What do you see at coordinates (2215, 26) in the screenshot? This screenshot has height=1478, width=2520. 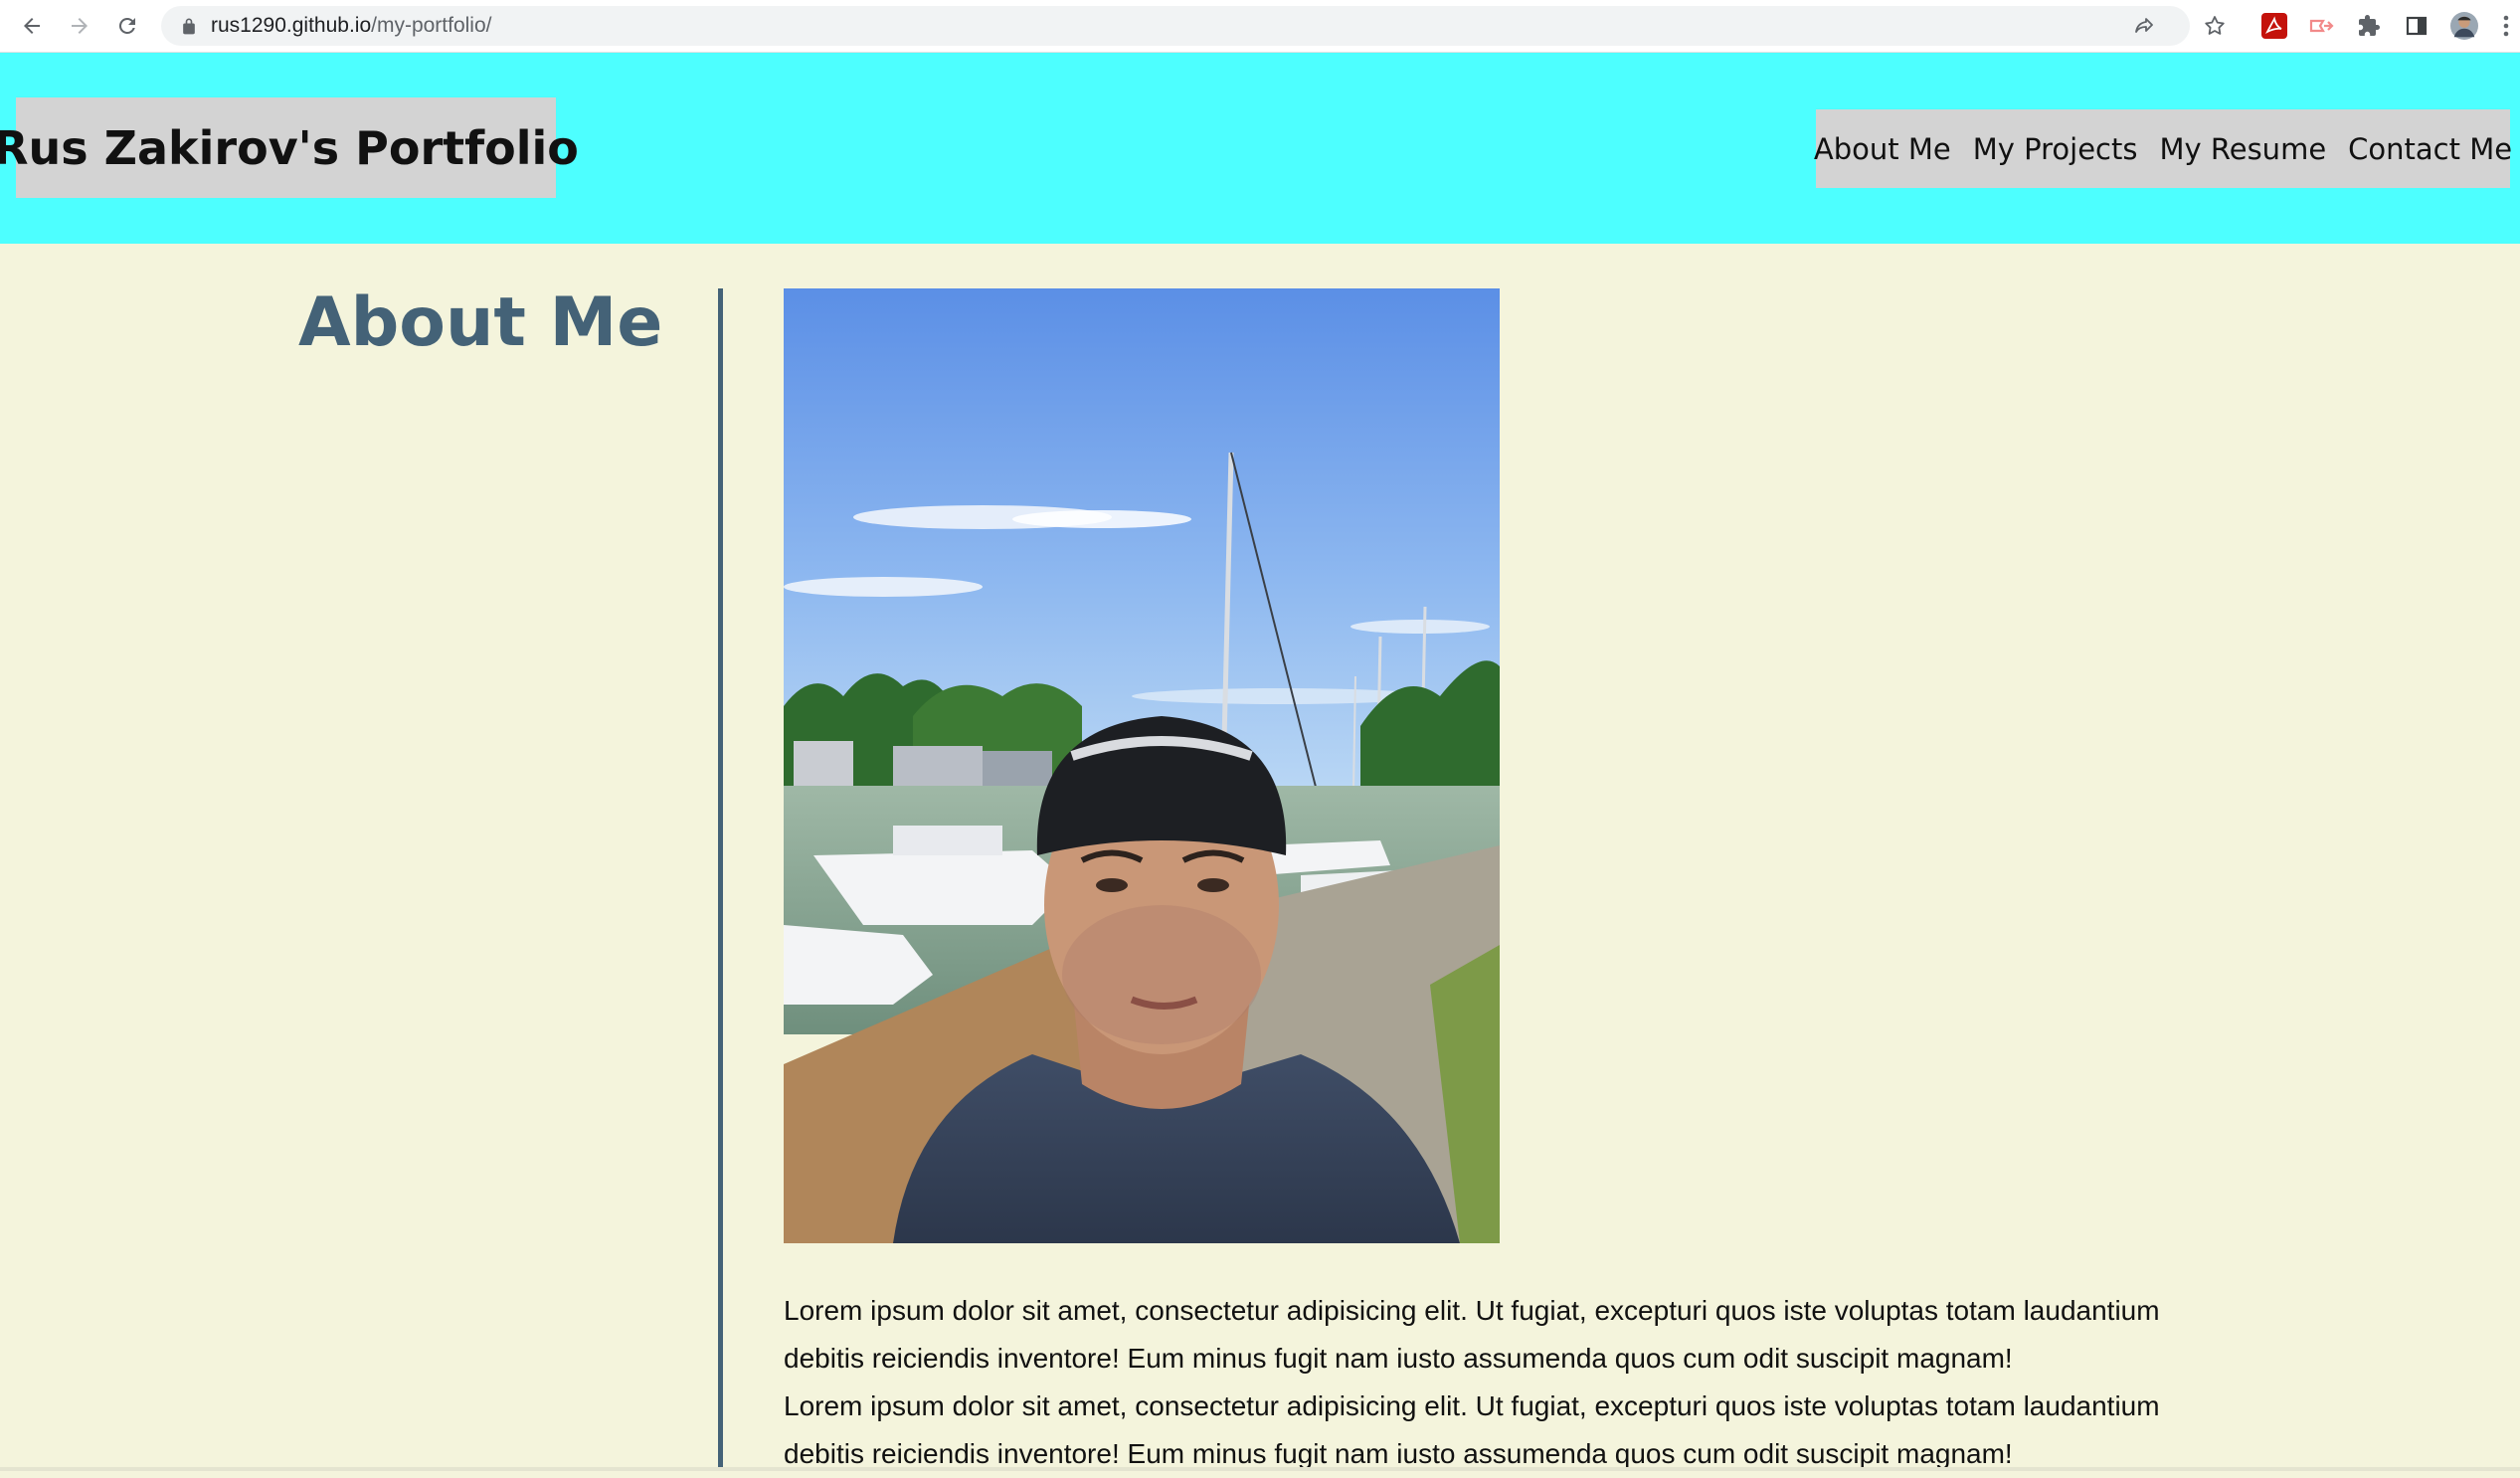 I see `star-icon` at bounding box center [2215, 26].